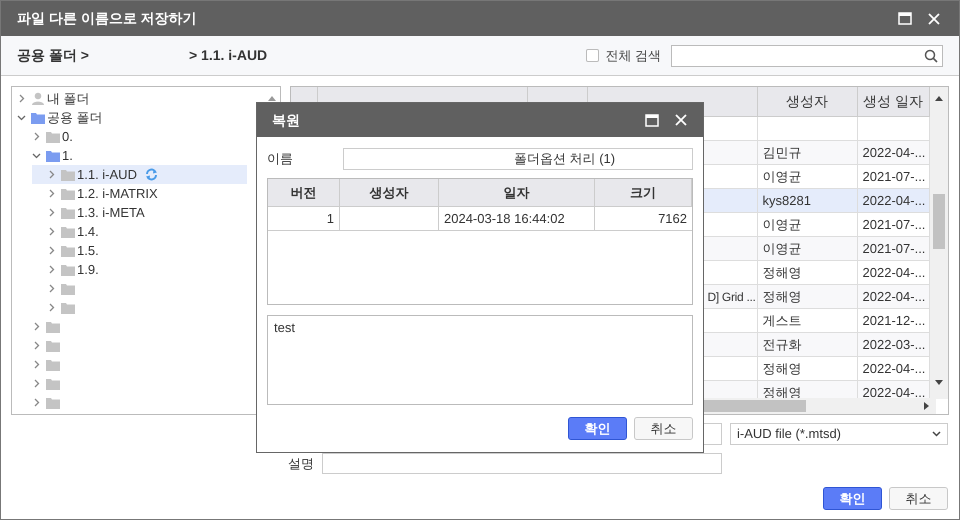 The width and height of the screenshot is (960, 520). What do you see at coordinates (330, 219) in the screenshot?
I see `table-cell-text: 1` at bounding box center [330, 219].